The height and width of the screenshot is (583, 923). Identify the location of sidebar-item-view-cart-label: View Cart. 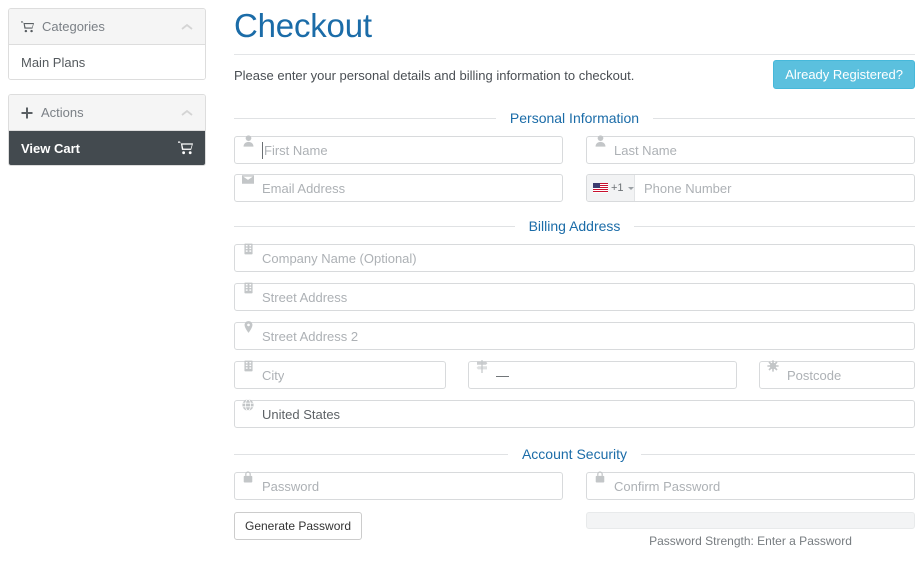
(51, 148).